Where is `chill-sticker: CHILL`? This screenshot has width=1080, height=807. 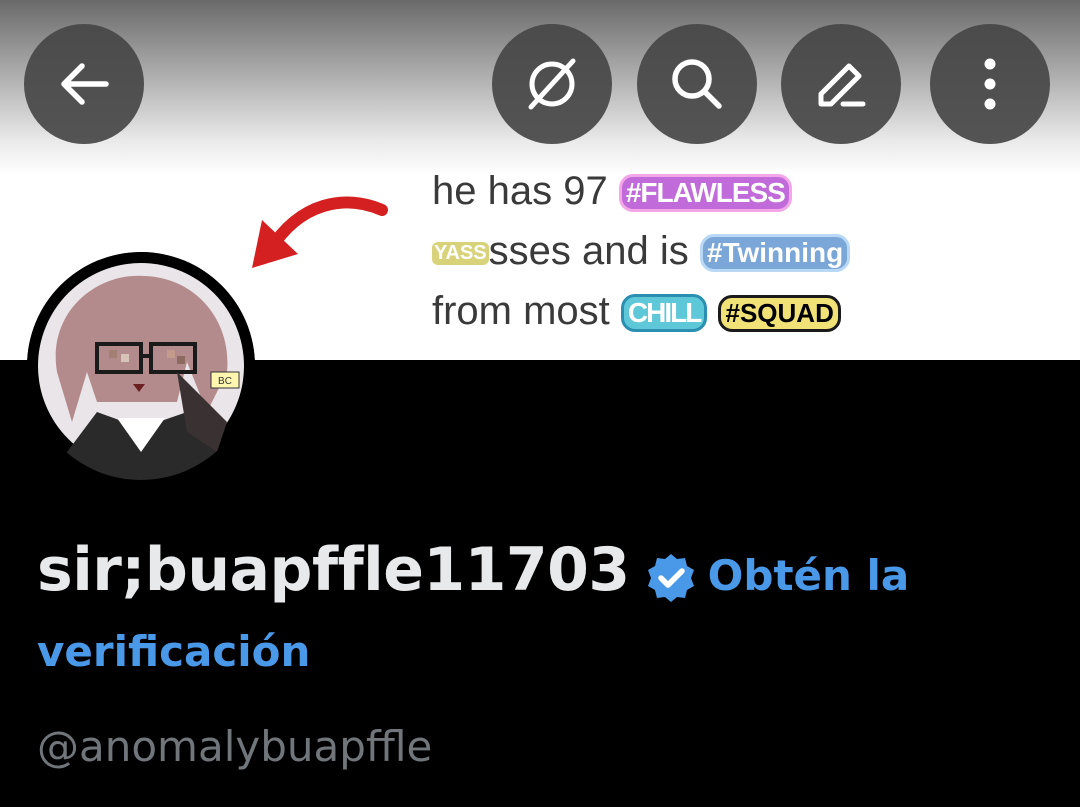
chill-sticker: CHILL is located at coordinates (664, 313).